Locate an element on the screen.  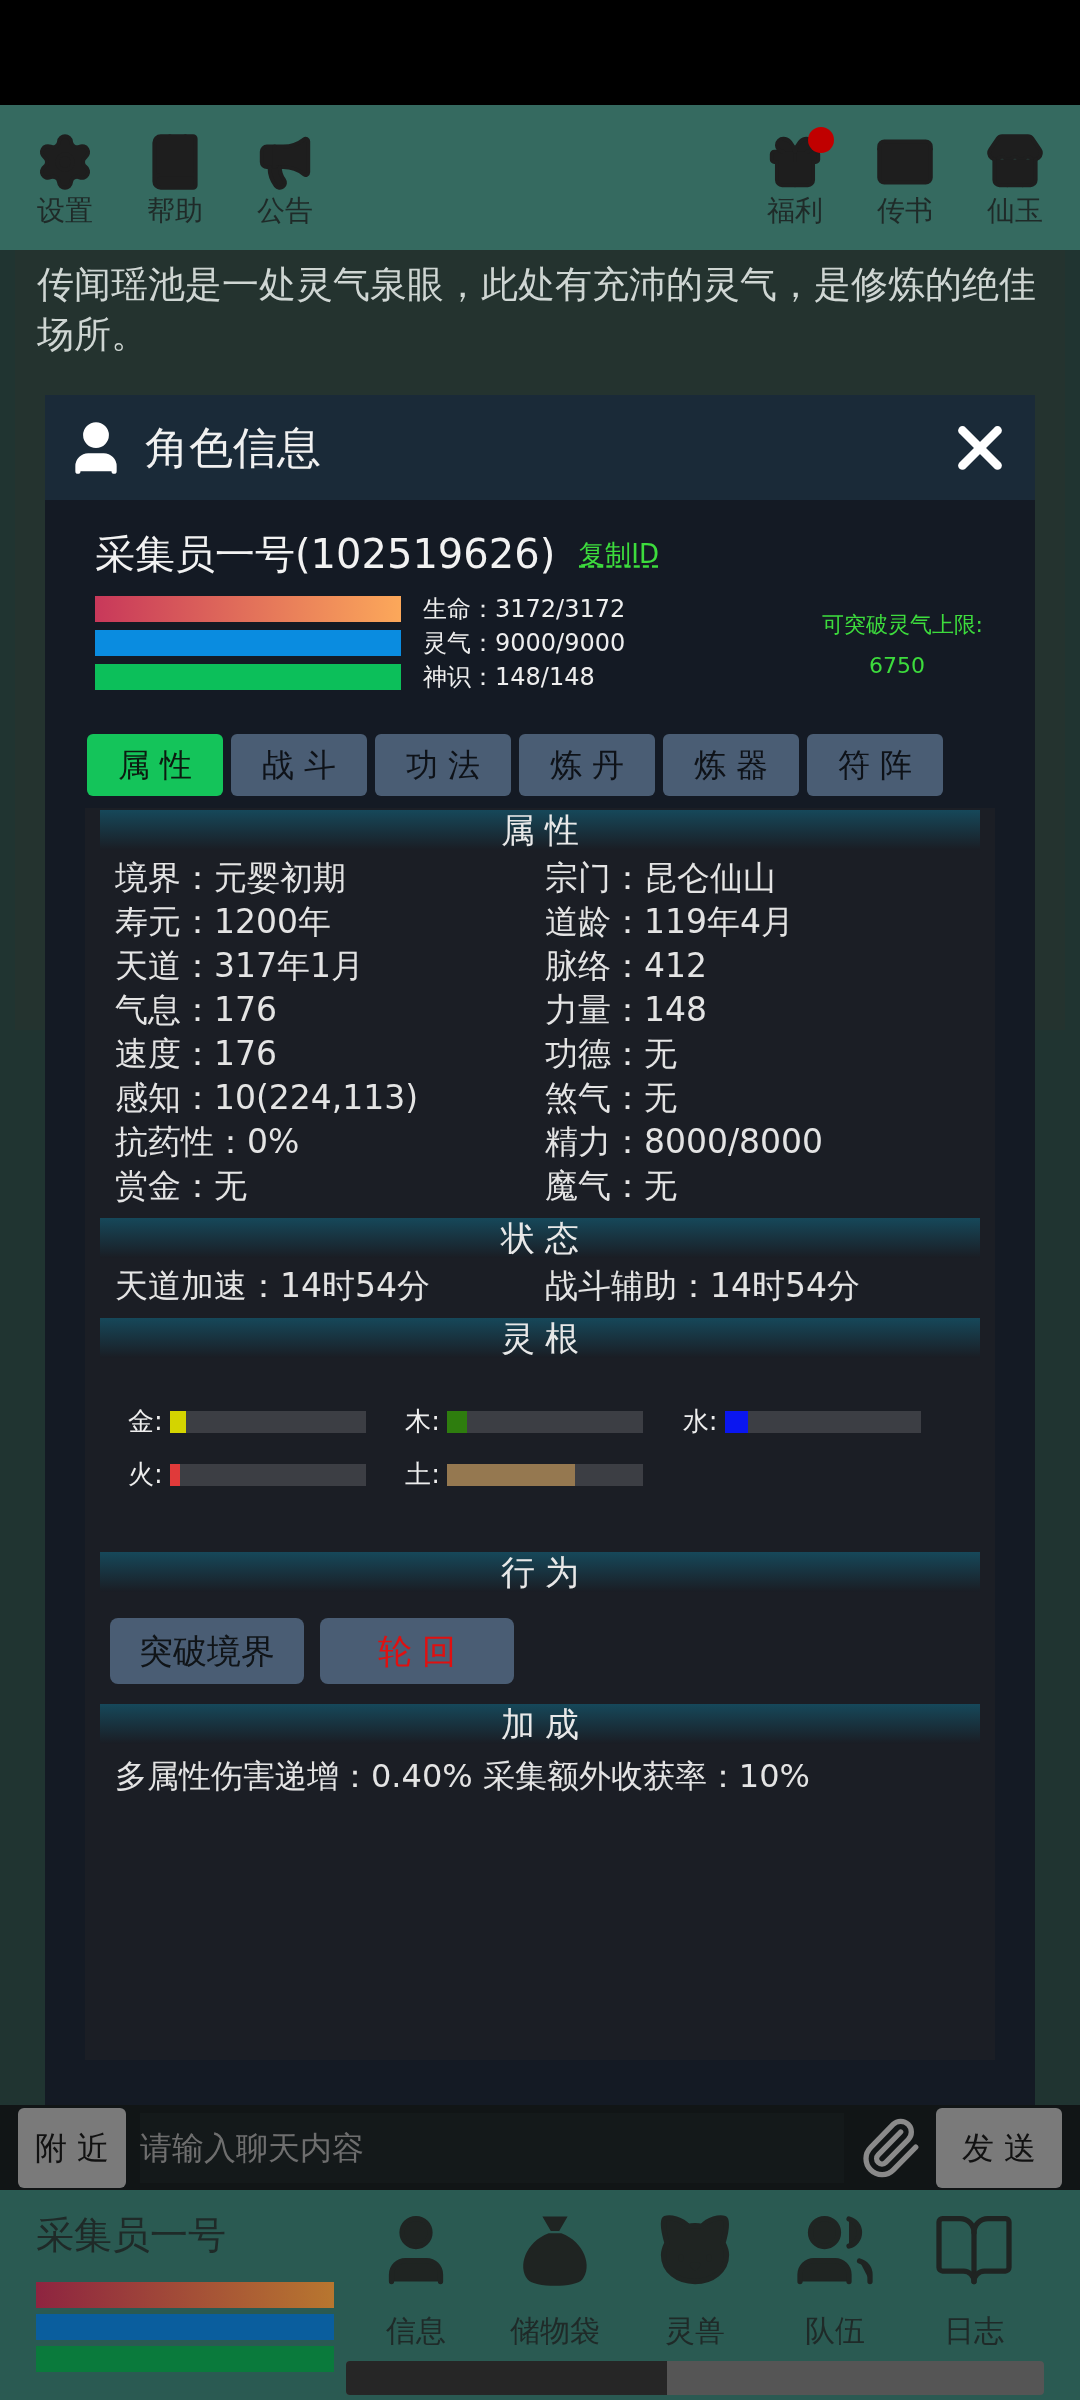
tab: 炼 器 is located at coordinates (731, 765).